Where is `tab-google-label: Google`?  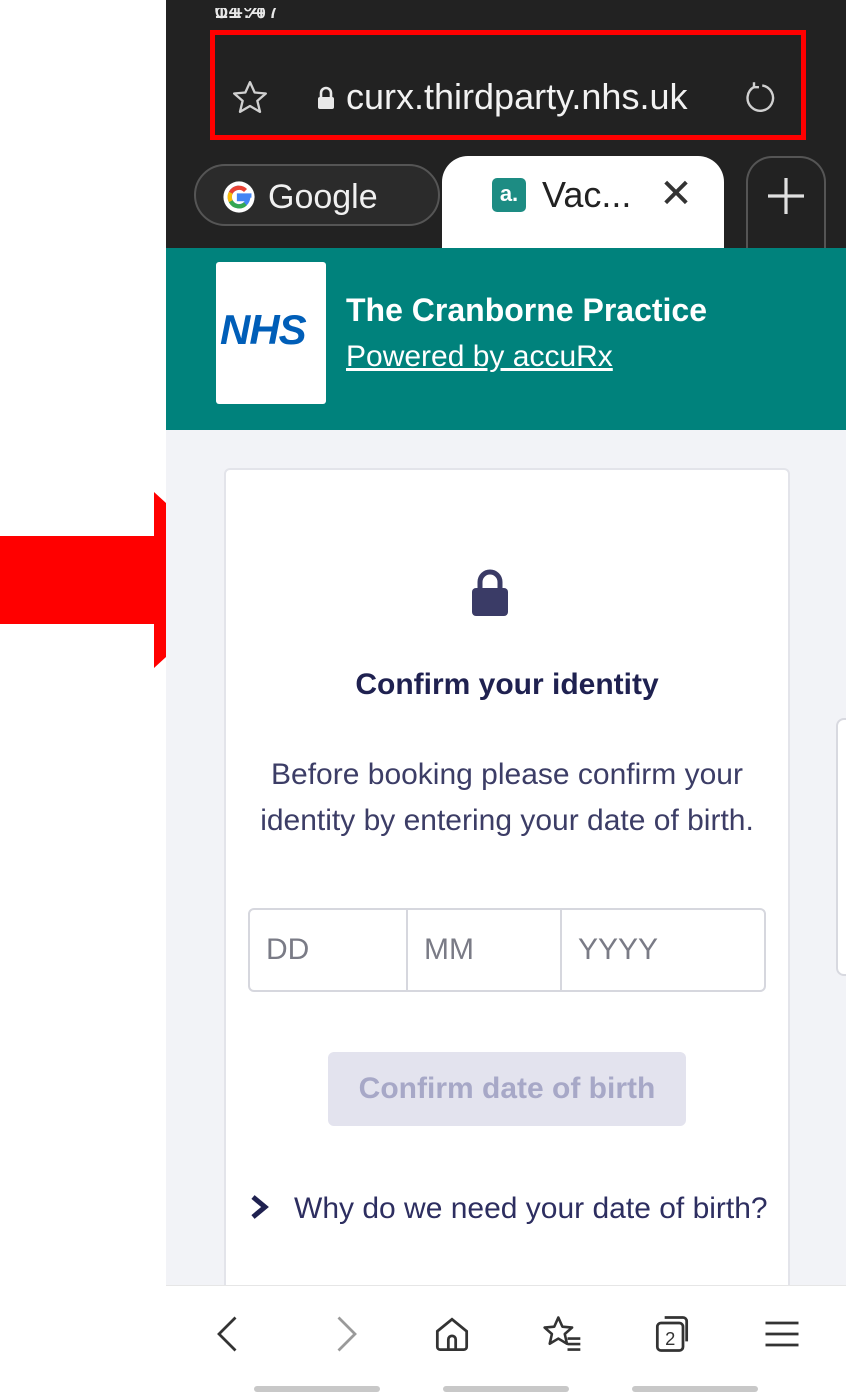 tab-google-label: Google is located at coordinates (323, 197).